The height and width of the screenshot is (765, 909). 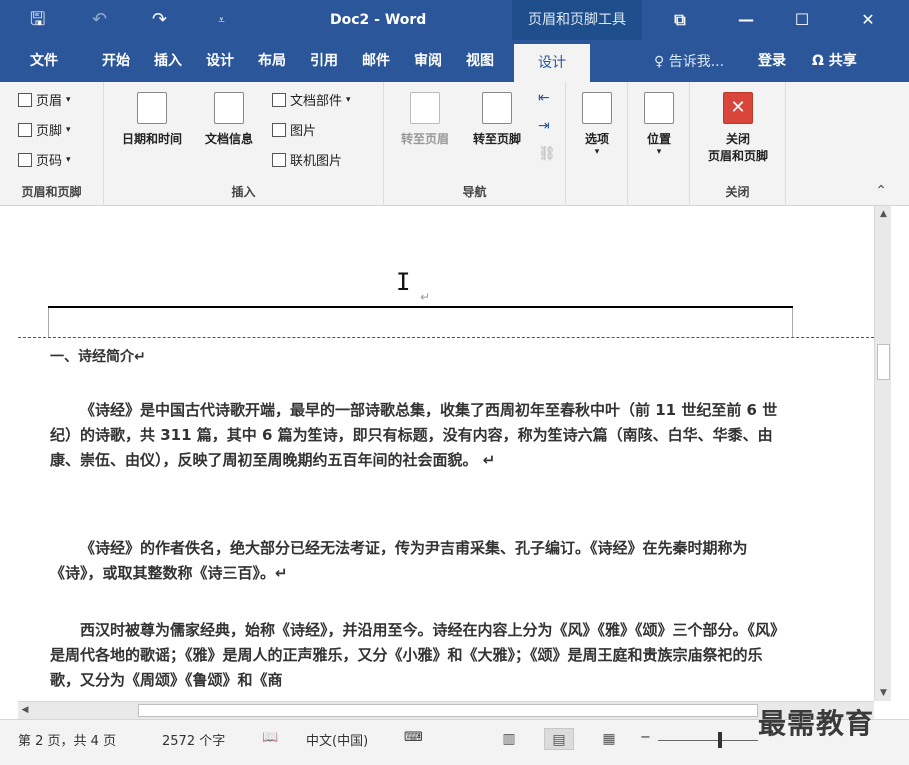 I want to click on pictures-button: 图片, so click(x=294, y=129).